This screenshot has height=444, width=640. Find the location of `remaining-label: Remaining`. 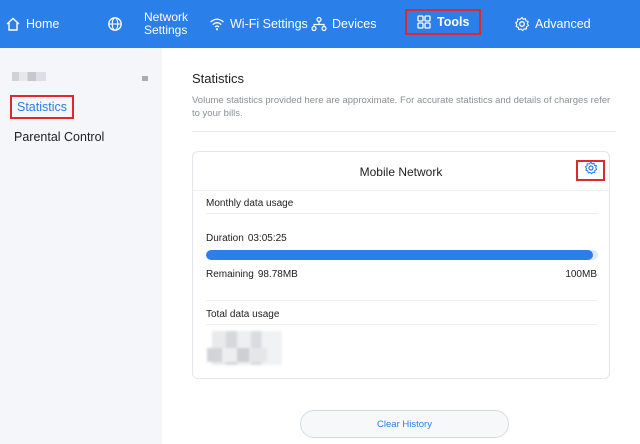

remaining-label: Remaining is located at coordinates (230, 274).